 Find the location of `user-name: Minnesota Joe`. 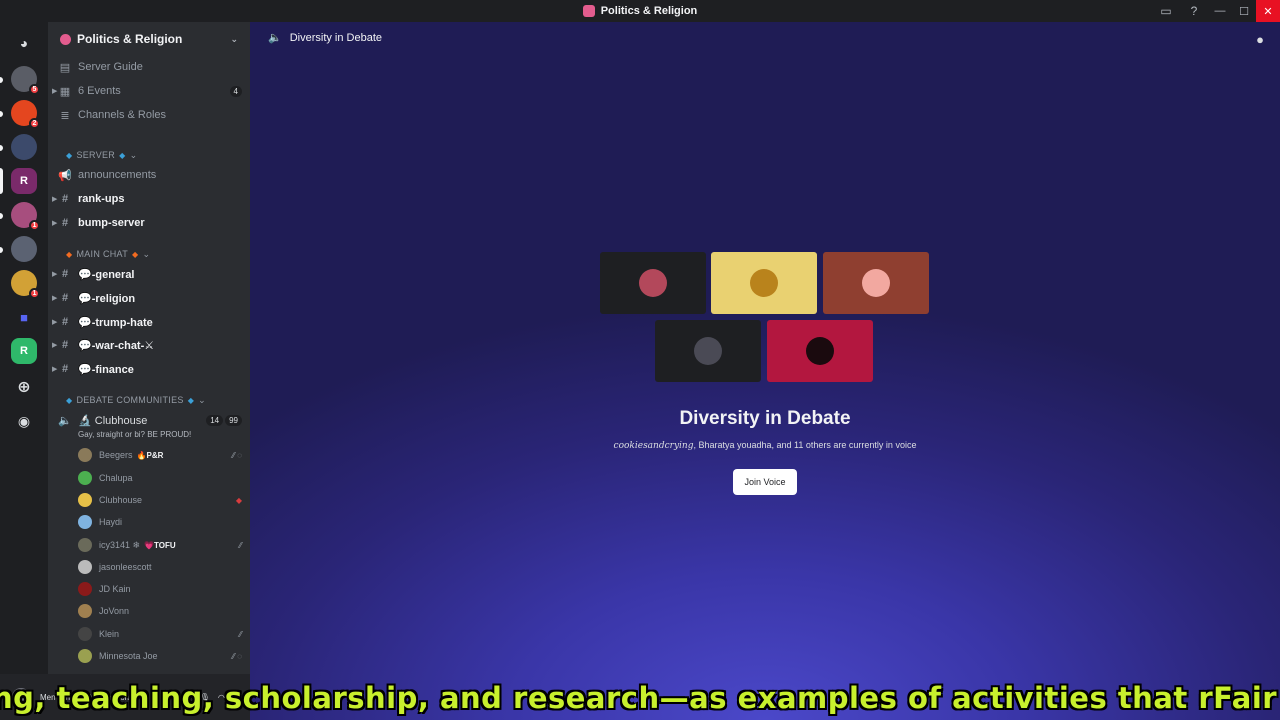

user-name: Minnesota Joe is located at coordinates (128, 656).